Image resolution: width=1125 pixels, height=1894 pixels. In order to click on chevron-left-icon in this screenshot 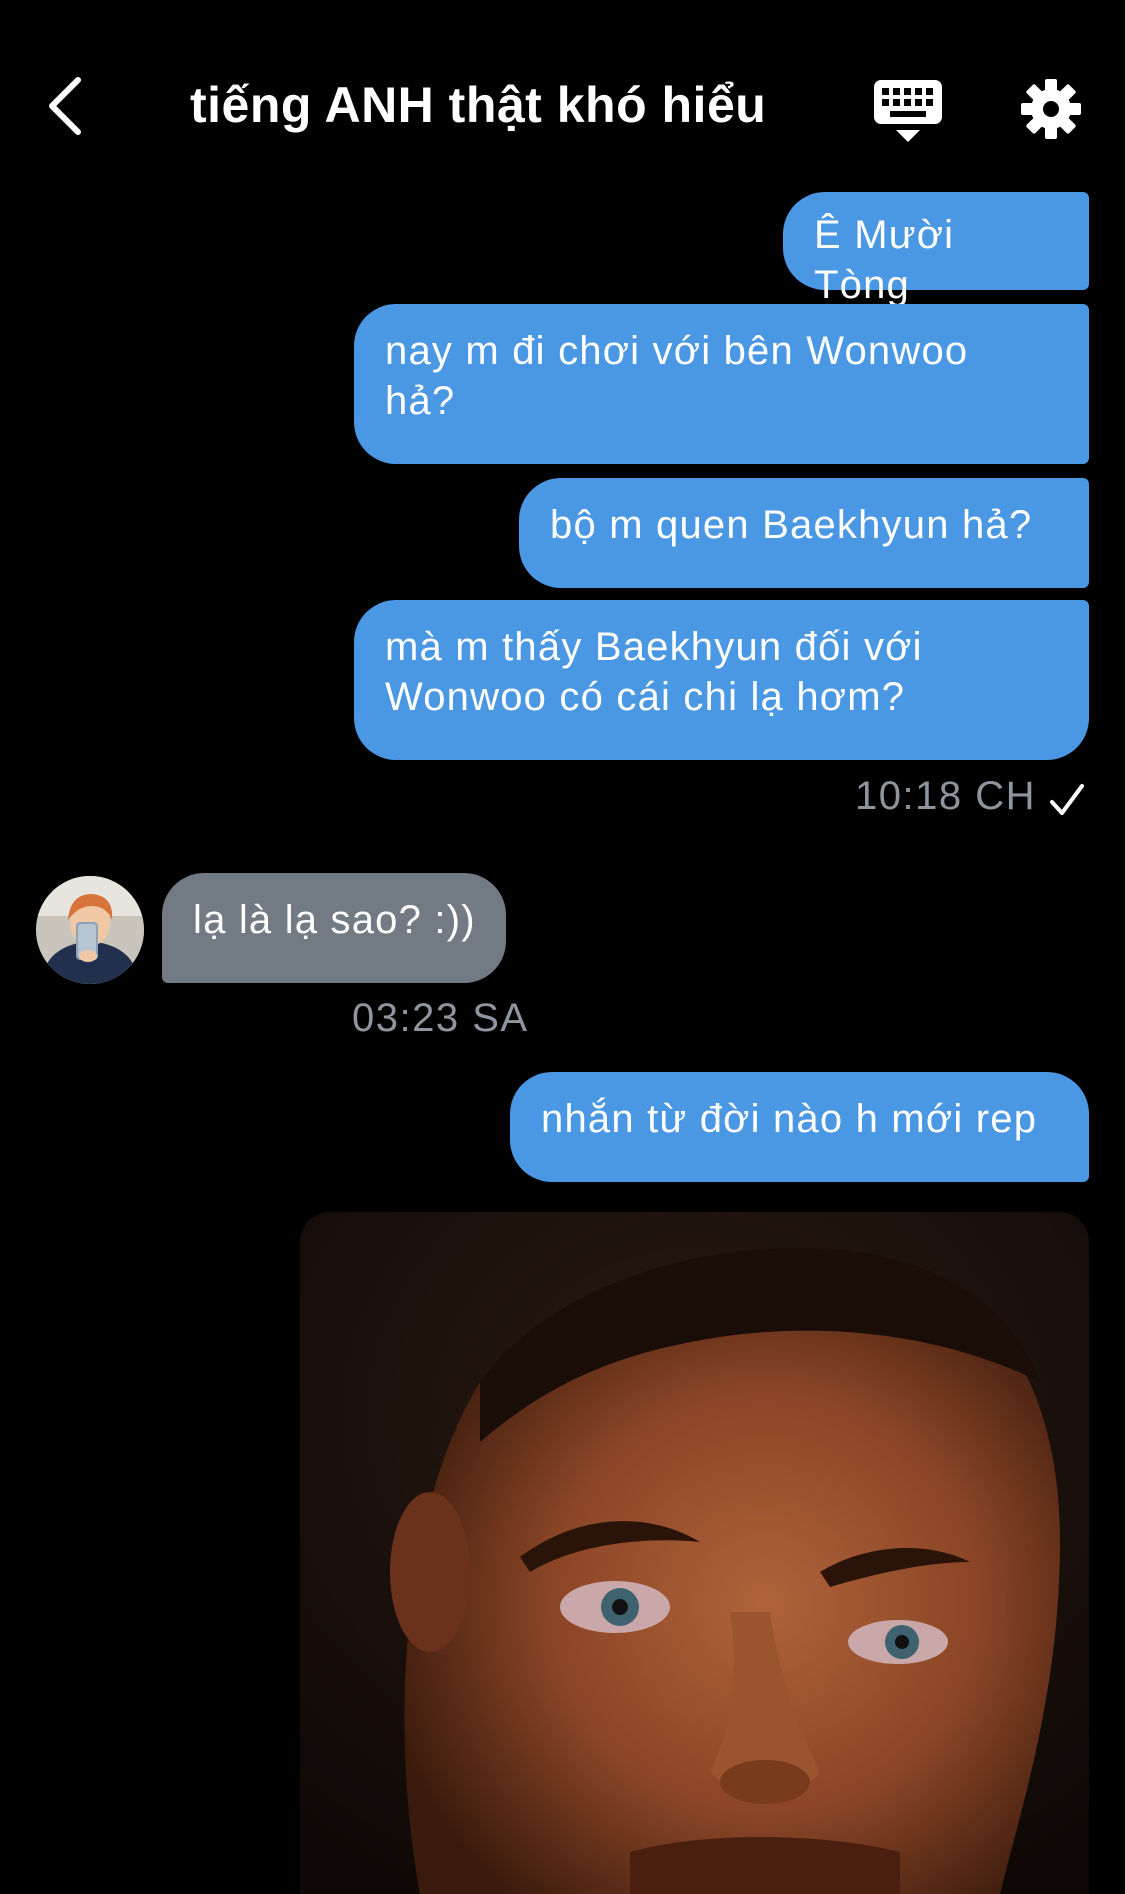, I will do `click(65, 106)`.